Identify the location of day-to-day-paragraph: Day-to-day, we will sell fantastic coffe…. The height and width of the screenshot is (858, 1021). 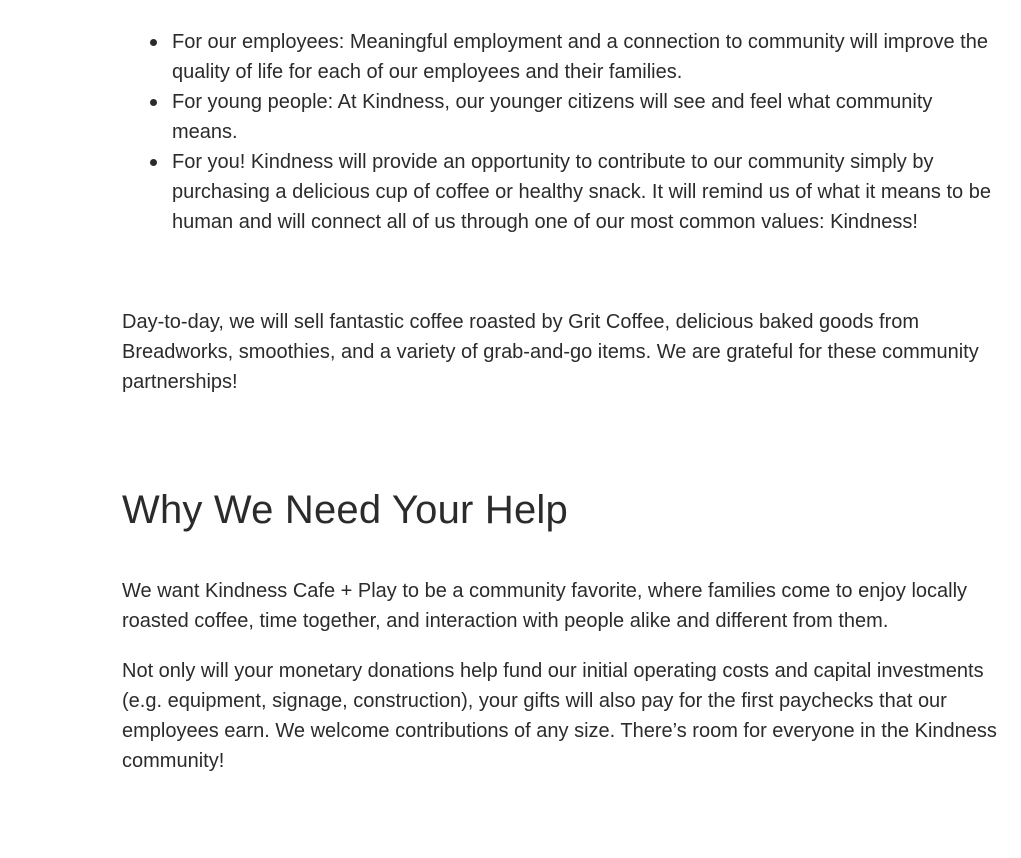
(550, 352).